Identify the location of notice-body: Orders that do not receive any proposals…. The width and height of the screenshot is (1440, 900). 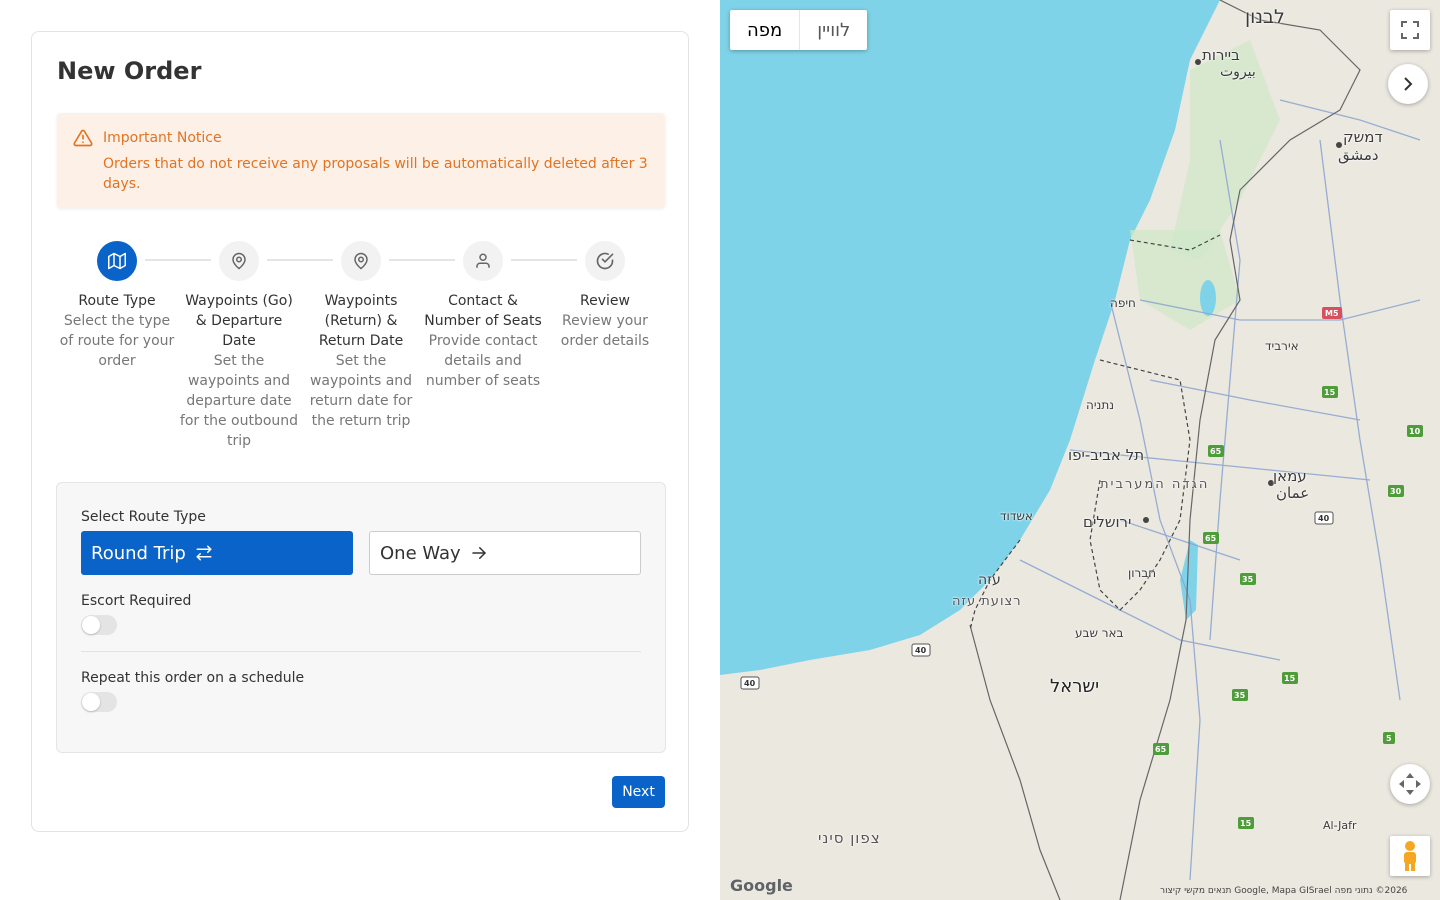
(375, 174).